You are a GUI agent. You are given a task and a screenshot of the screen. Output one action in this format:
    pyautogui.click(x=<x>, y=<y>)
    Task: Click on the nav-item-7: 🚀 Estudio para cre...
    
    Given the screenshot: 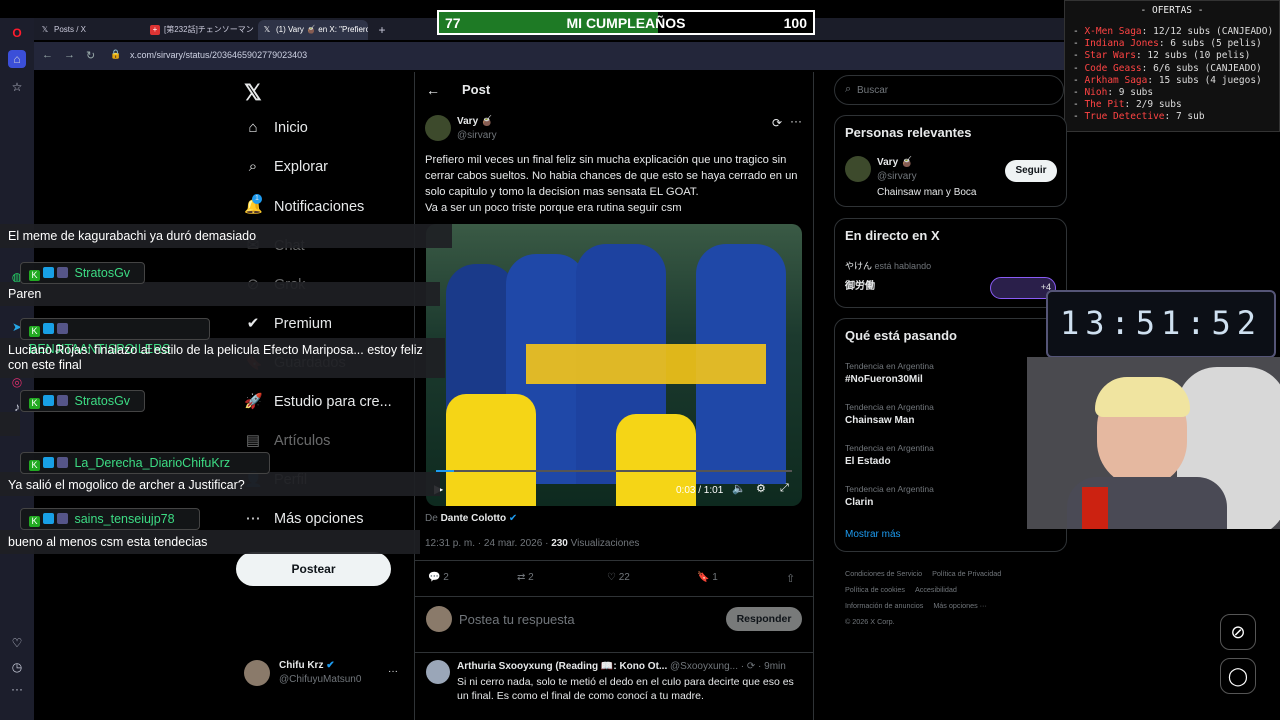 What is the action you would take?
    pyautogui.click(x=318, y=404)
    